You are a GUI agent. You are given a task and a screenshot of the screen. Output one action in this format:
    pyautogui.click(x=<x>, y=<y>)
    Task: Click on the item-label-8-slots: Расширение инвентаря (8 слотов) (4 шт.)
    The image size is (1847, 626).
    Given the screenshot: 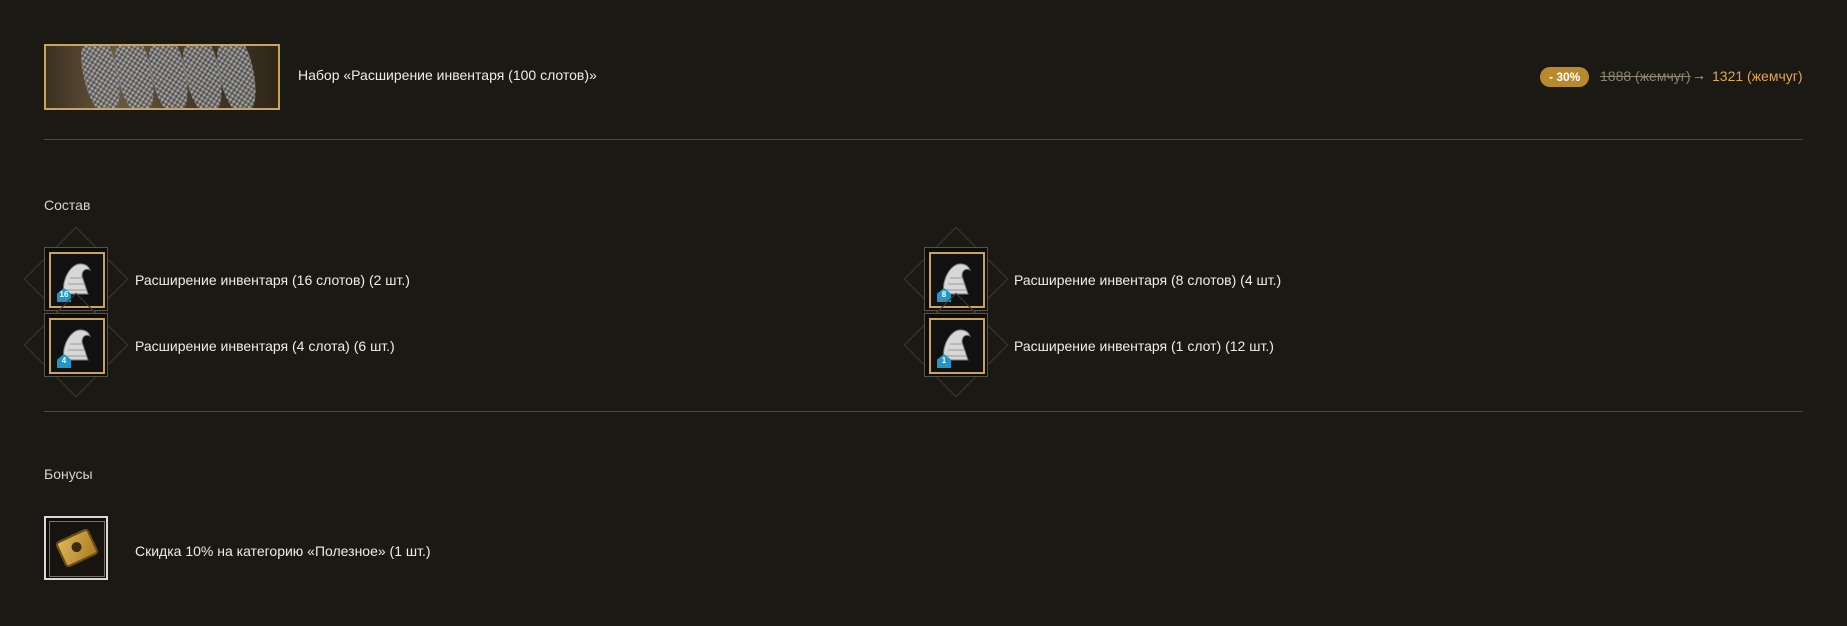 What is the action you would take?
    pyautogui.click(x=1148, y=280)
    